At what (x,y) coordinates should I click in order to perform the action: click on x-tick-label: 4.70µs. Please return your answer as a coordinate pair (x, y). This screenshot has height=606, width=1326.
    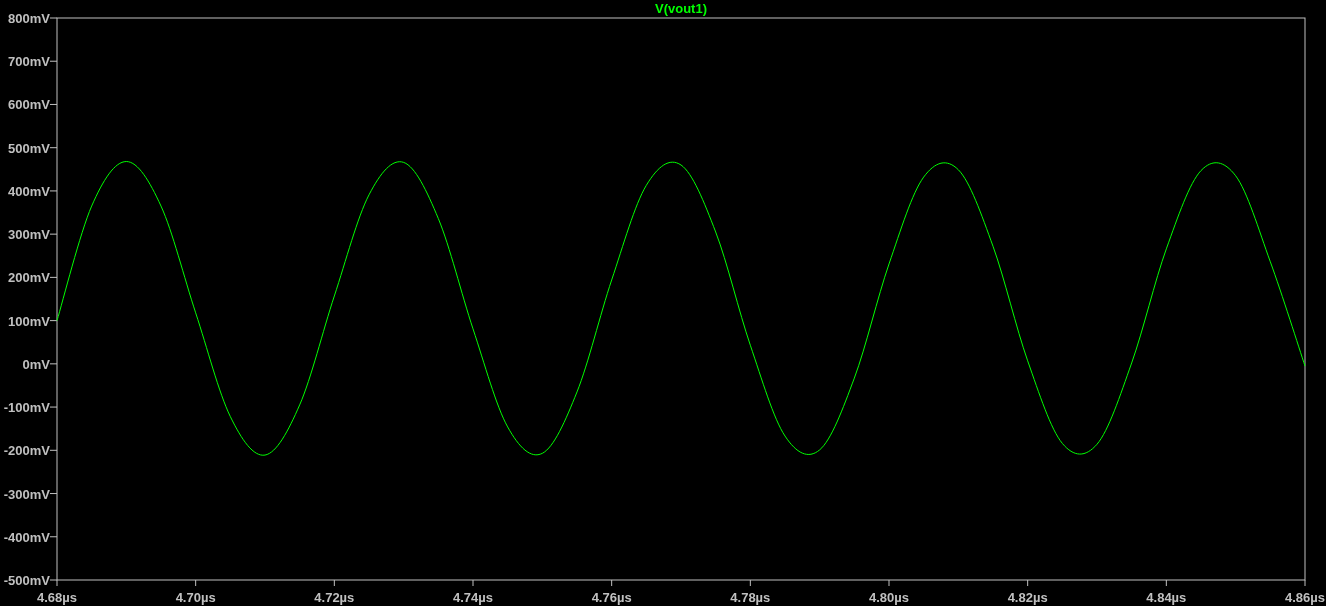
    Looking at the image, I should click on (195, 597).